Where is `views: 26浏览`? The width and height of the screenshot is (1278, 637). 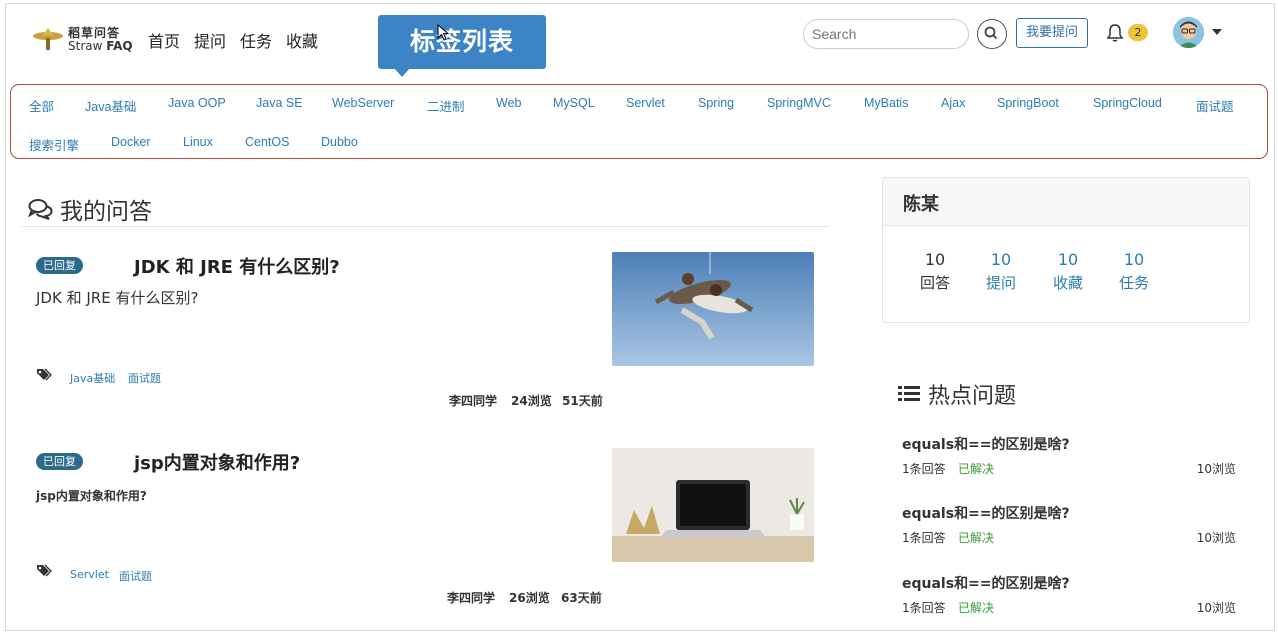
views: 26浏览 is located at coordinates (529, 598).